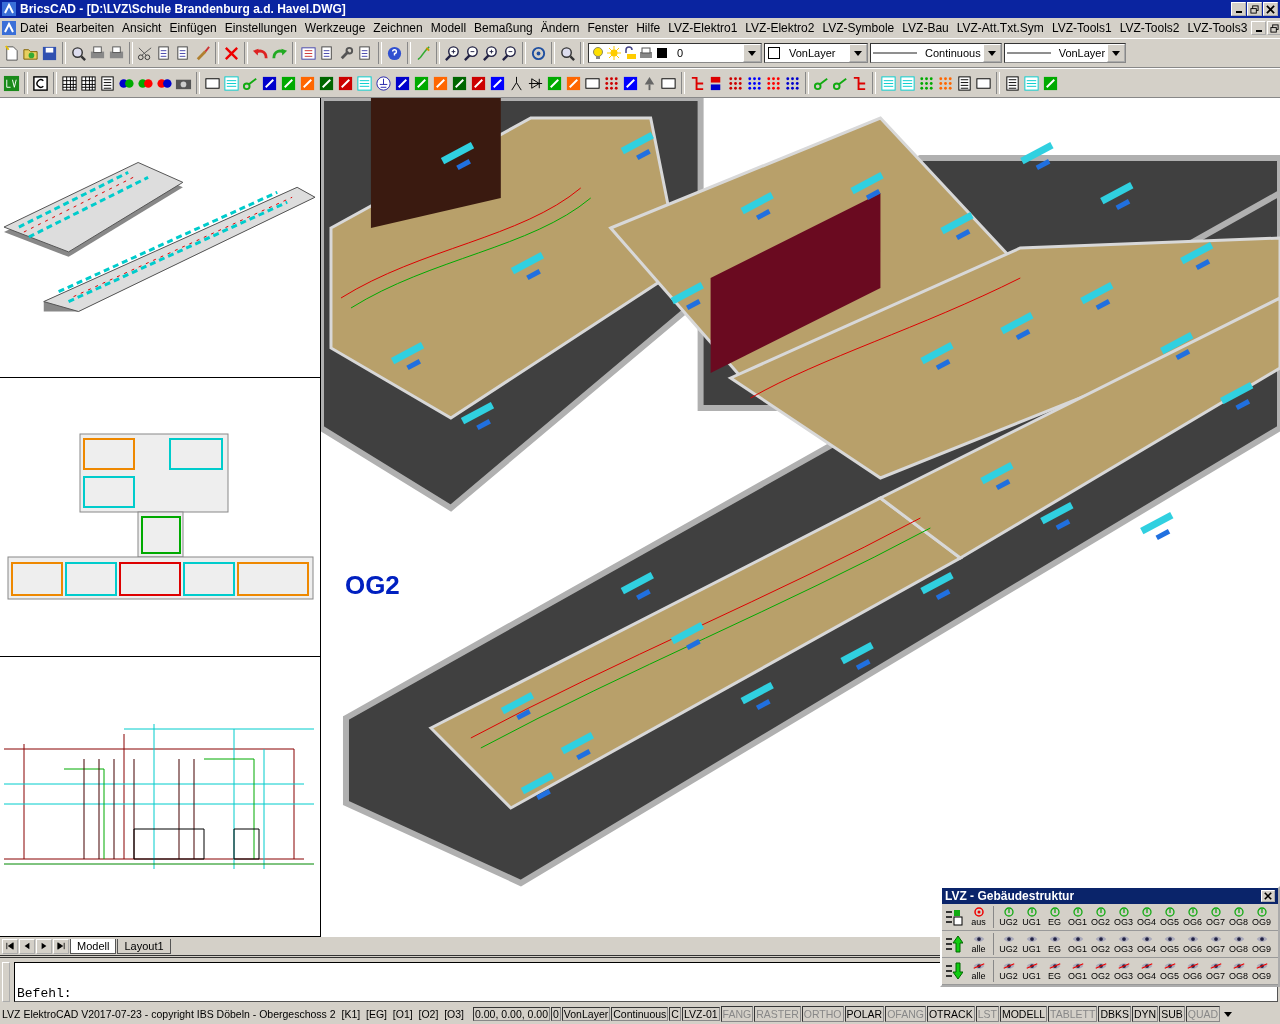 Image resolution: width=1280 pixels, height=1024 pixels. I want to click on orbit-icon, so click(538, 53).